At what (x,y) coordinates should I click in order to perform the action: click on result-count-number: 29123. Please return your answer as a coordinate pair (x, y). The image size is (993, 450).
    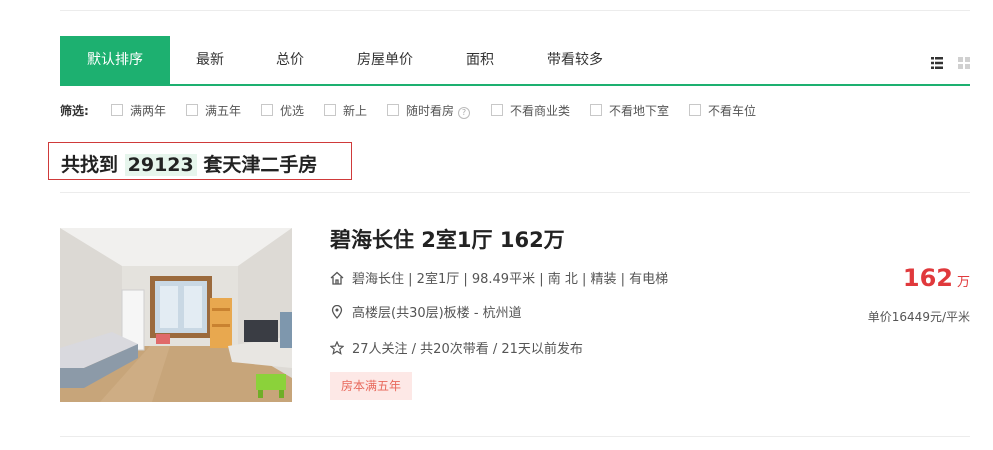
    Looking at the image, I should click on (160, 165).